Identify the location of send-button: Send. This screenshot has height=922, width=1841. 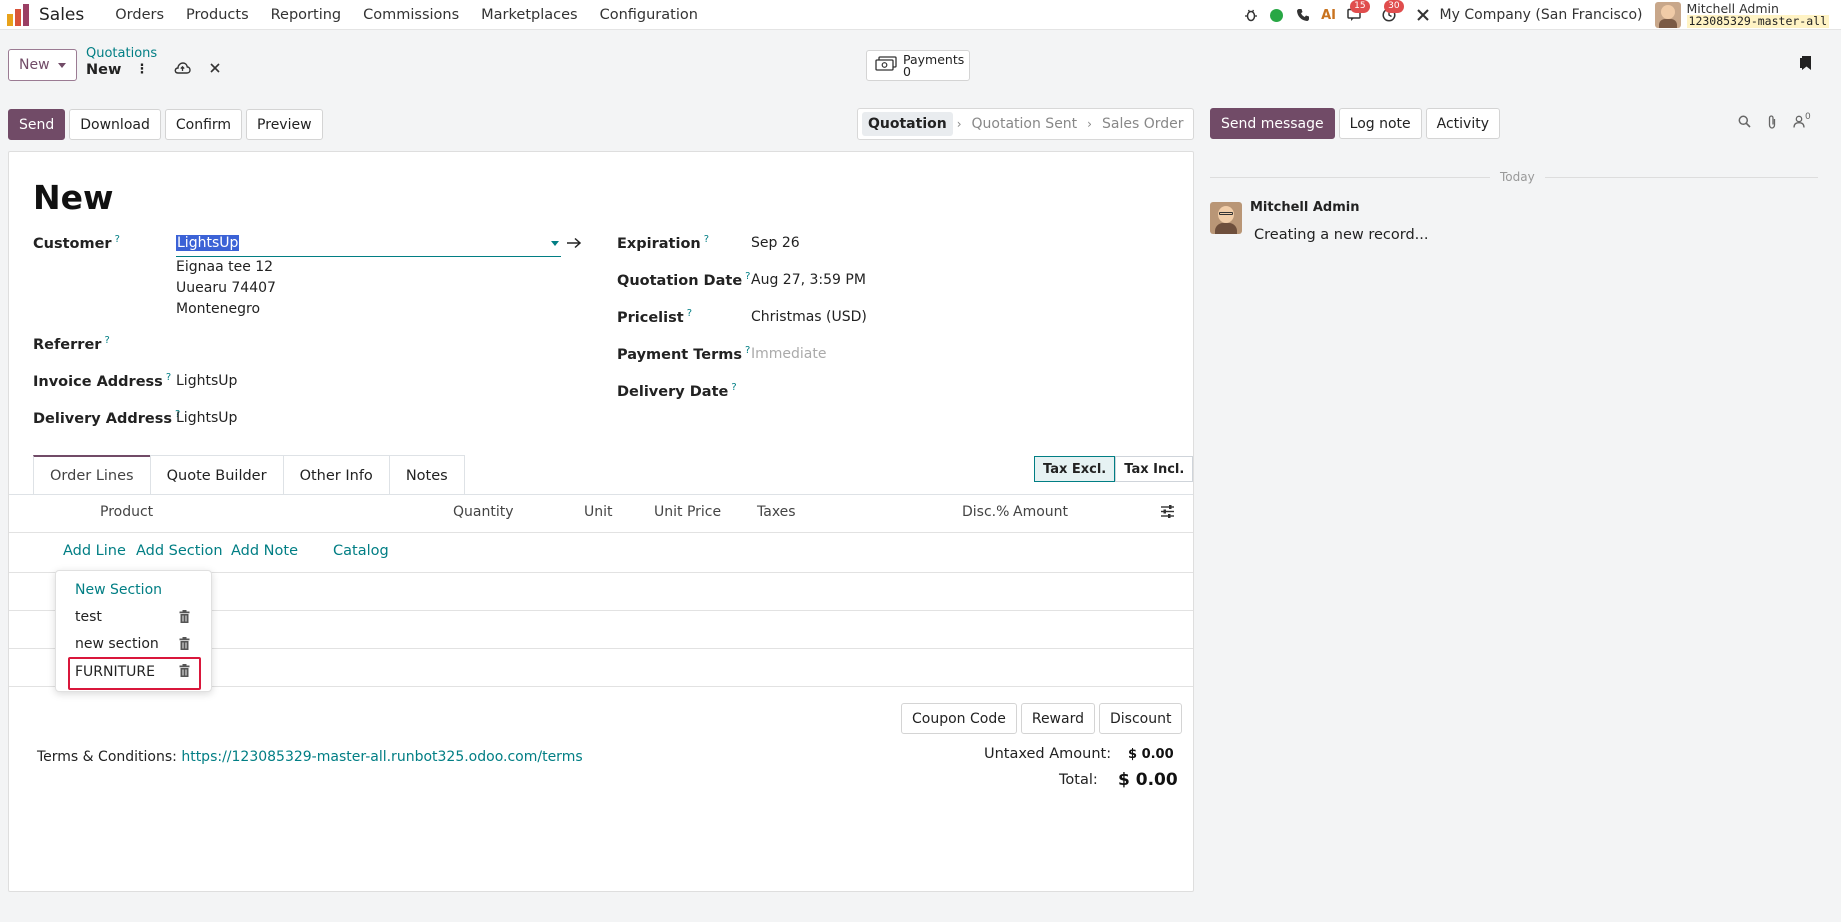
(37, 124).